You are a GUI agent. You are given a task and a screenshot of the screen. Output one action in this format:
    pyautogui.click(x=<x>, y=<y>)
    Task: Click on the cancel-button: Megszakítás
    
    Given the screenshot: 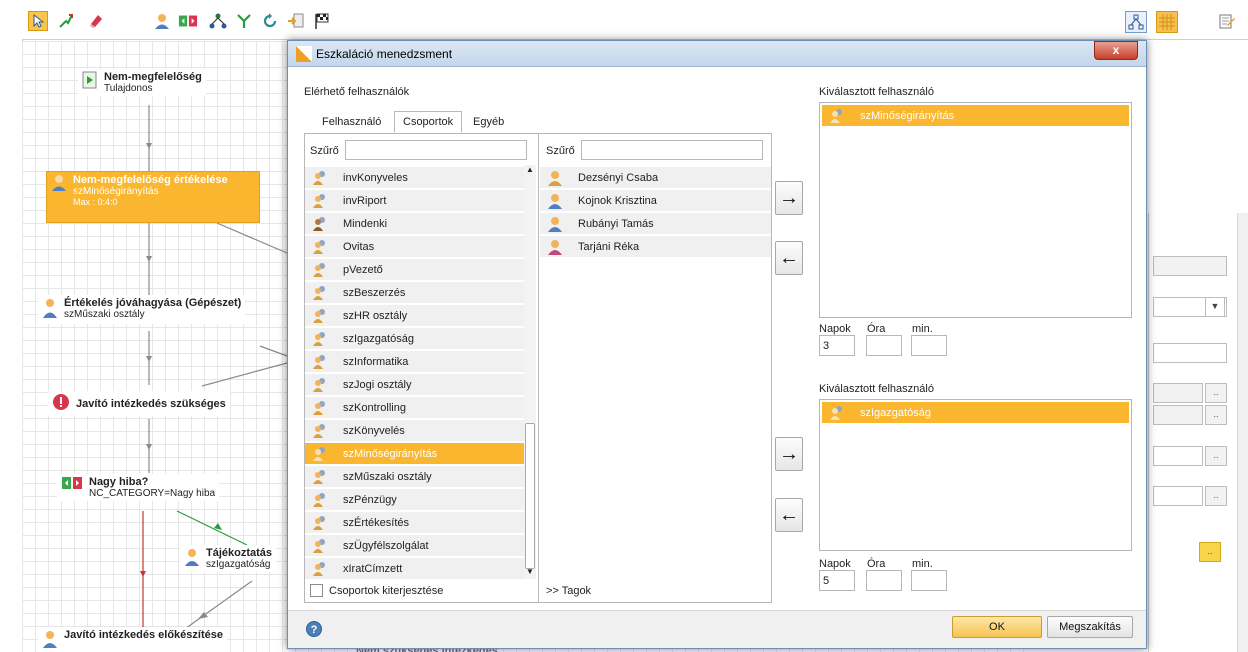 What is the action you would take?
    pyautogui.click(x=1090, y=627)
    